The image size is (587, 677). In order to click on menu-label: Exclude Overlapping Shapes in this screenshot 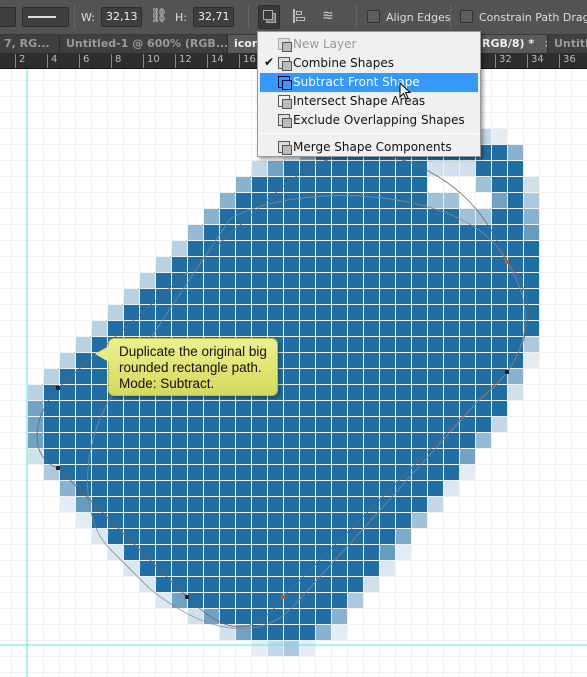, I will do `click(379, 120)`.